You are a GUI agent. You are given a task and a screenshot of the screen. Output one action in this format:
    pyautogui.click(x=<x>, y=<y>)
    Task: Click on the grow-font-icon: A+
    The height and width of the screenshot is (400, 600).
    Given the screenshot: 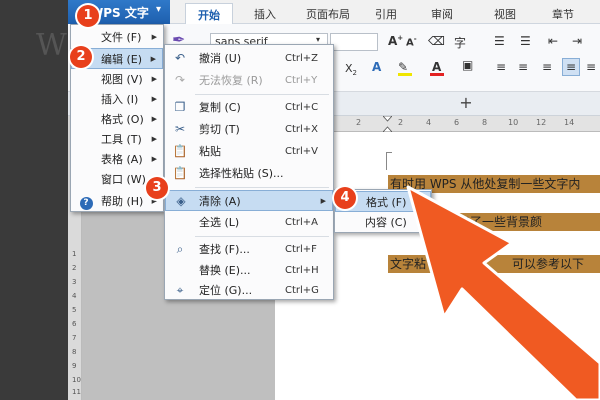 What is the action you would take?
    pyautogui.click(x=395, y=41)
    